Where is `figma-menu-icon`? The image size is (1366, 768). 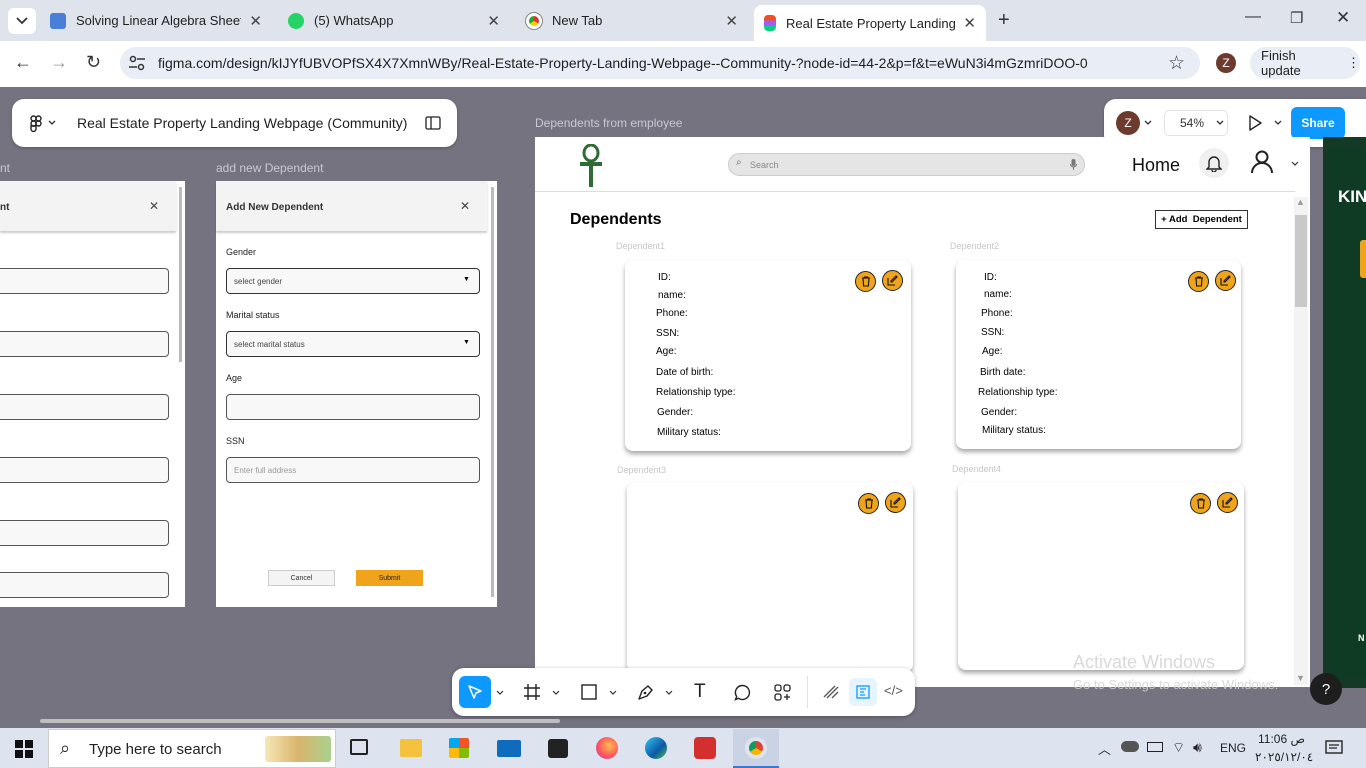
figma-menu-icon is located at coordinates (36, 123).